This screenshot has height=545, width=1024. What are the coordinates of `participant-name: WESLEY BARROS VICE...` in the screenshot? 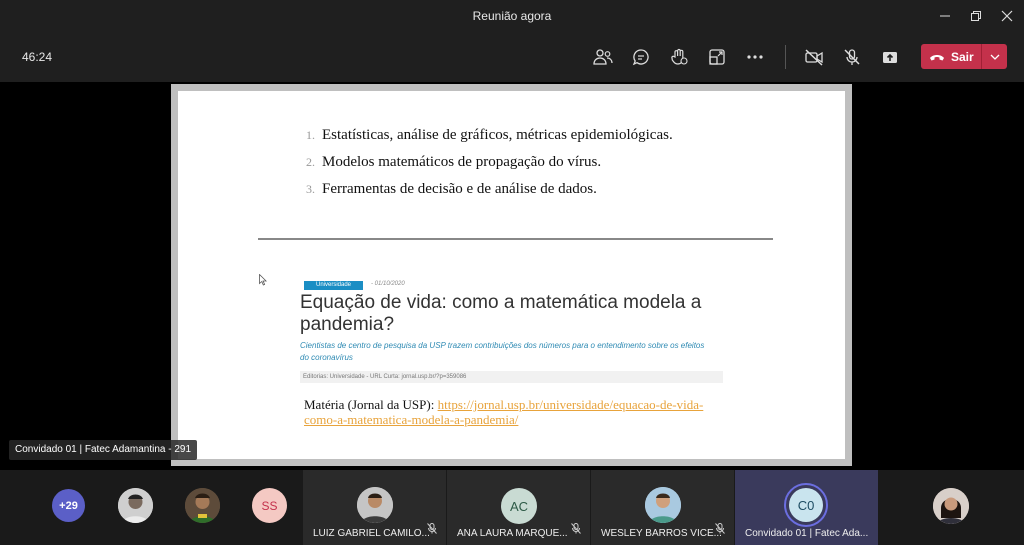 It's located at (661, 533).